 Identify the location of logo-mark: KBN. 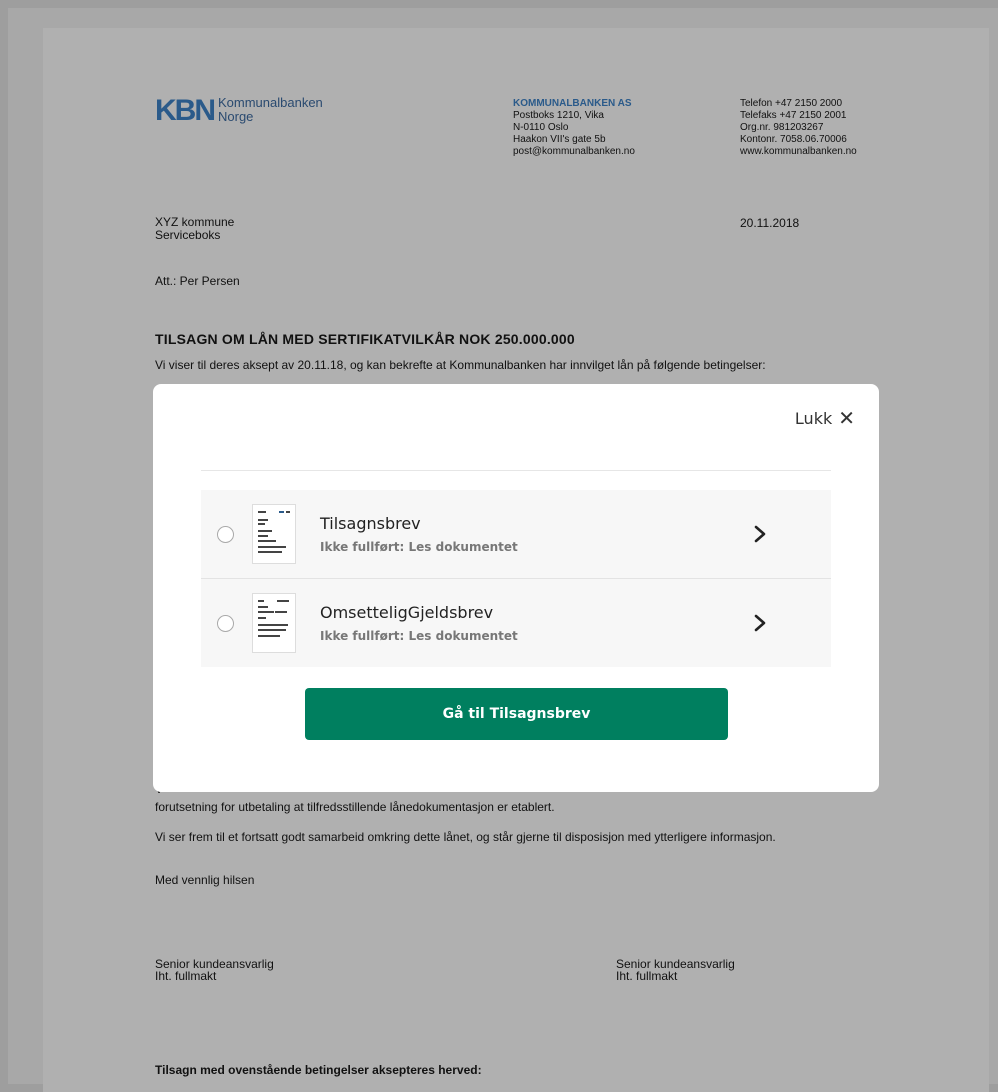
(185, 110).